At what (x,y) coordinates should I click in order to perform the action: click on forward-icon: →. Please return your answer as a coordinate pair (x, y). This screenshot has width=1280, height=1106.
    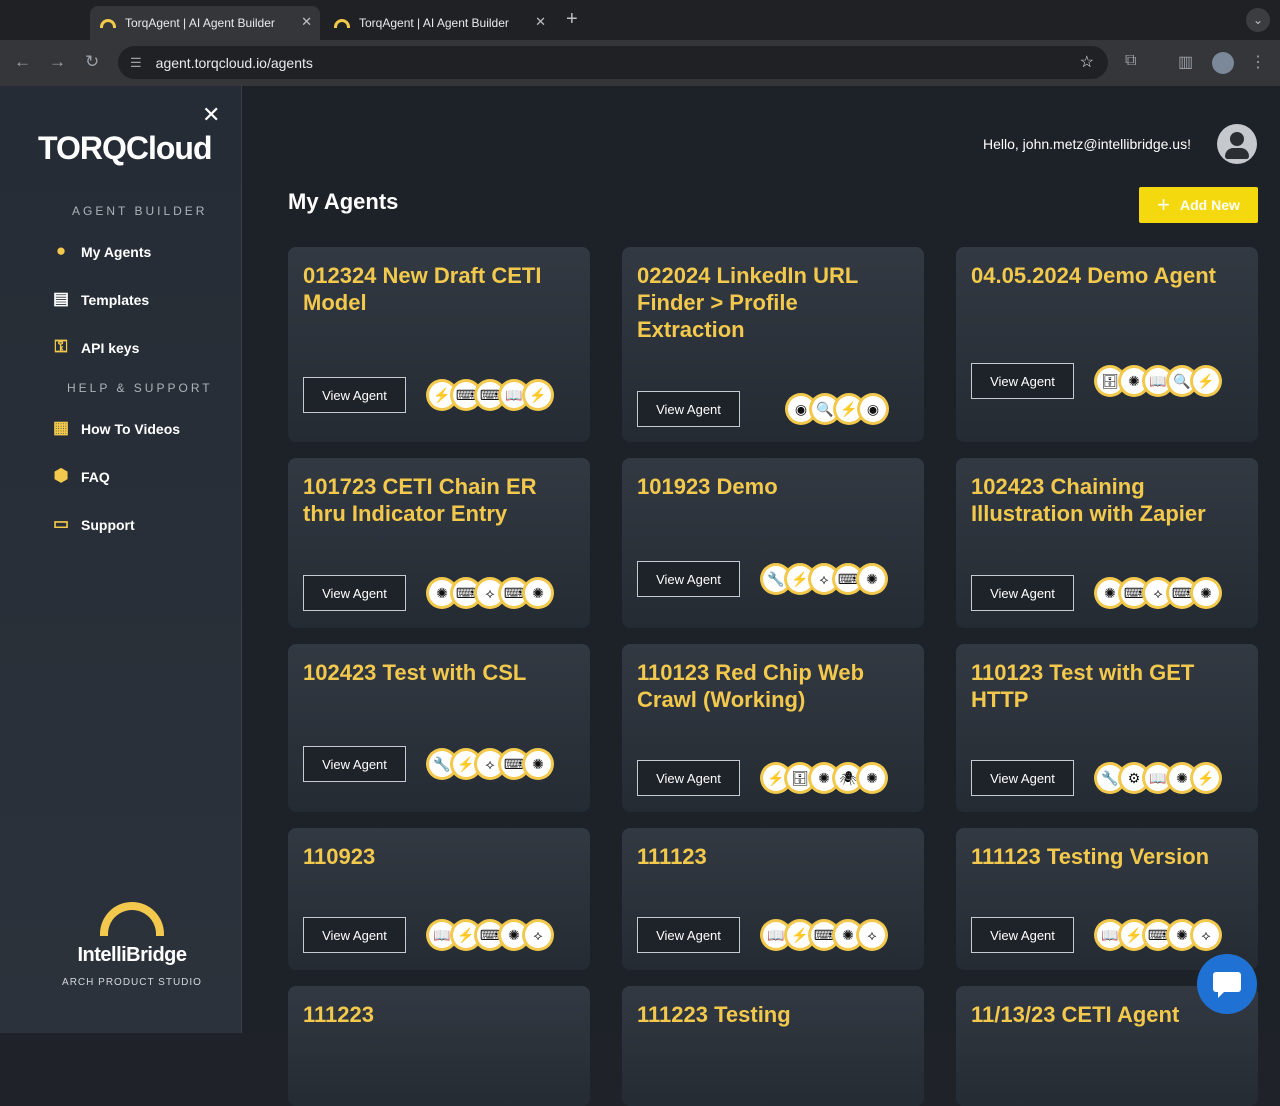
    Looking at the image, I should click on (57, 62).